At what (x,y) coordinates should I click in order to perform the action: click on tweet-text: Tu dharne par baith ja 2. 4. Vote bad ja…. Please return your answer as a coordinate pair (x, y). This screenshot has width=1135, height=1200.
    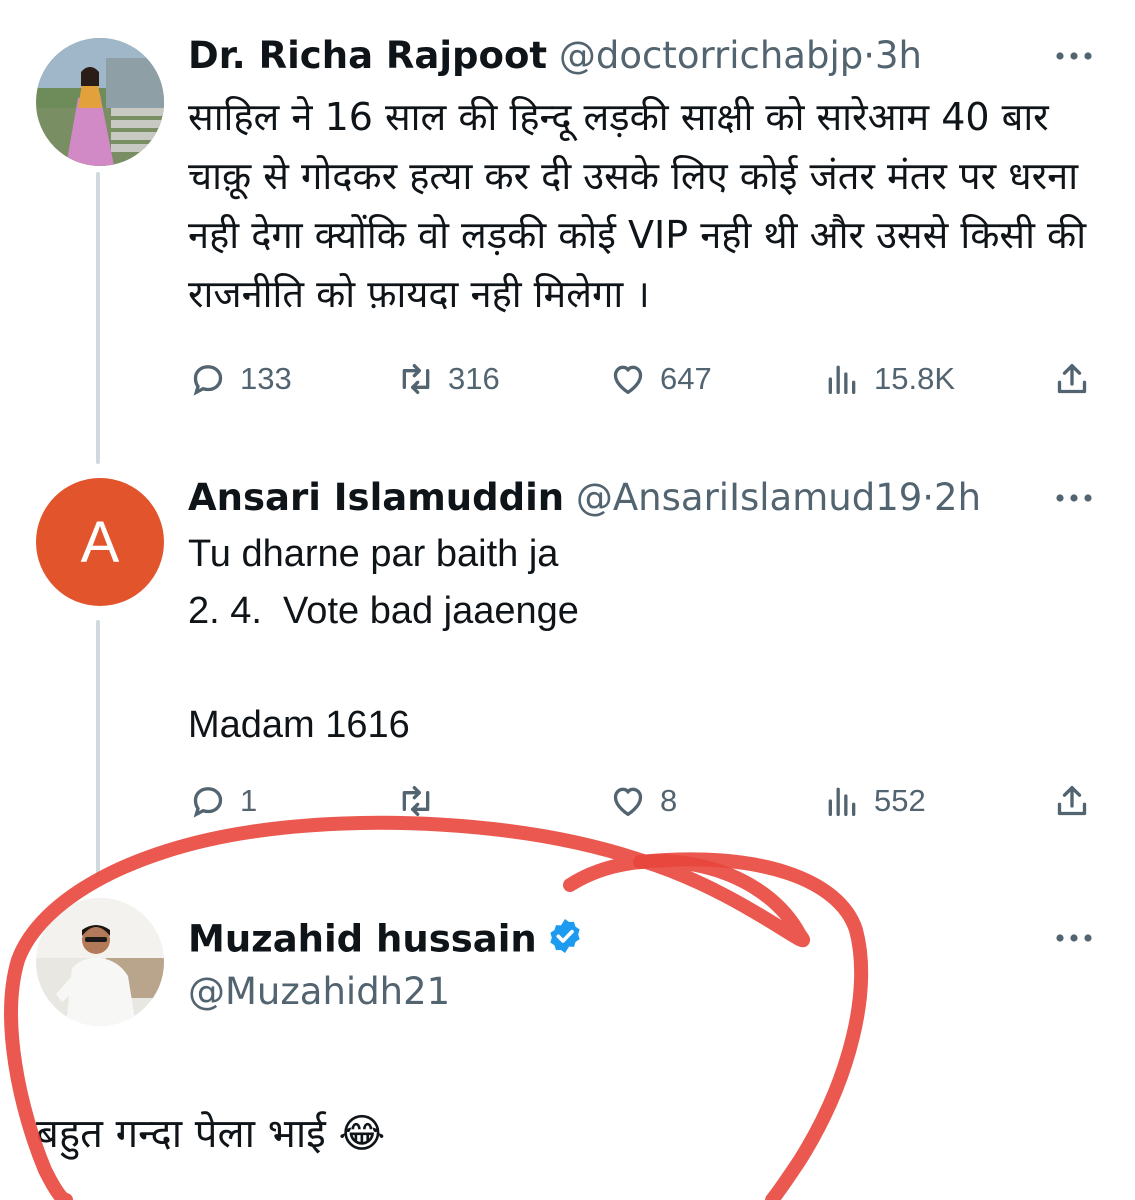
    Looking at the image, I should click on (383, 639).